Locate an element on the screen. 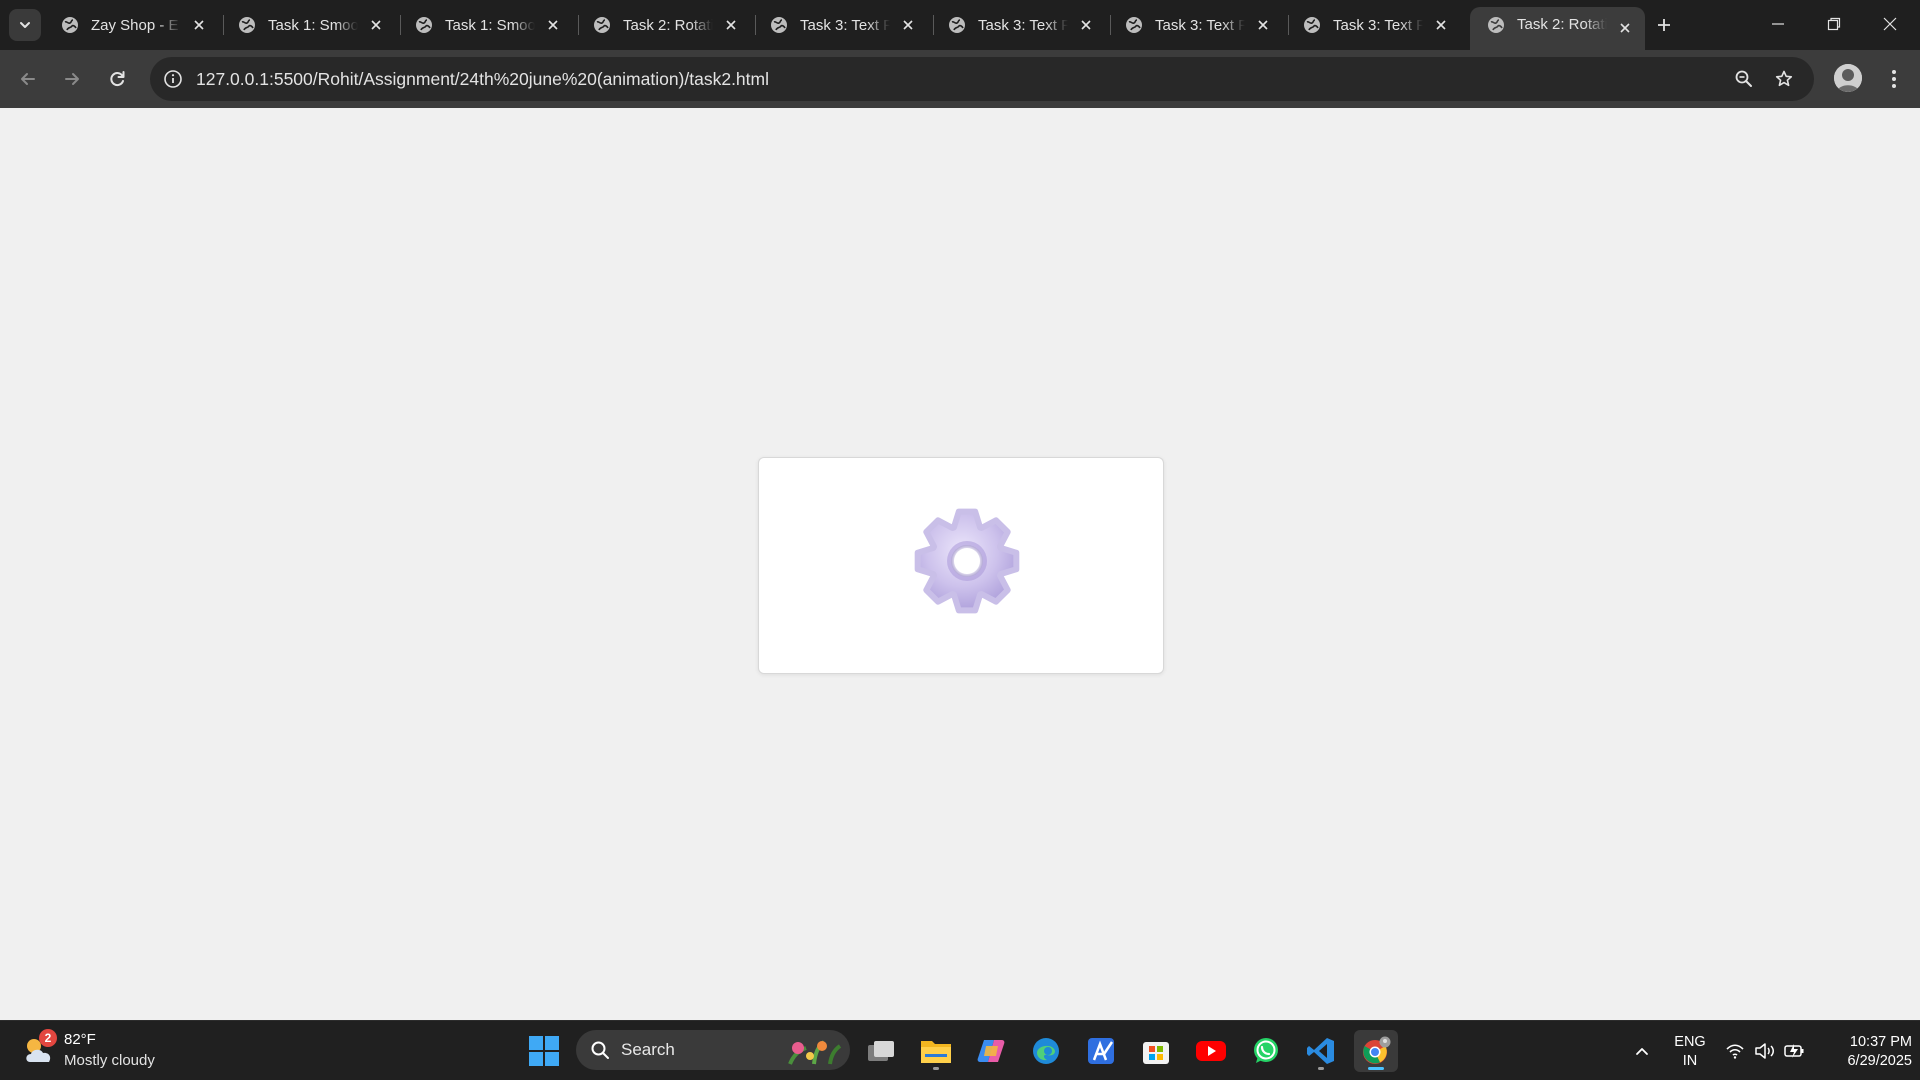 The image size is (1920, 1080). taskbar-search: Search is located at coordinates (713, 1050).